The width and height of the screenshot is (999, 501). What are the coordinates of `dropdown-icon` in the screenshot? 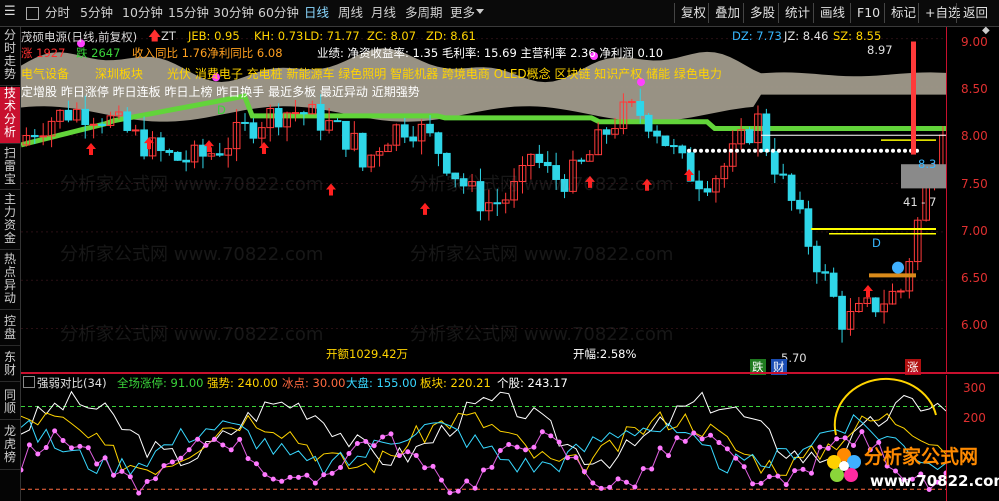 It's located at (480, 11).